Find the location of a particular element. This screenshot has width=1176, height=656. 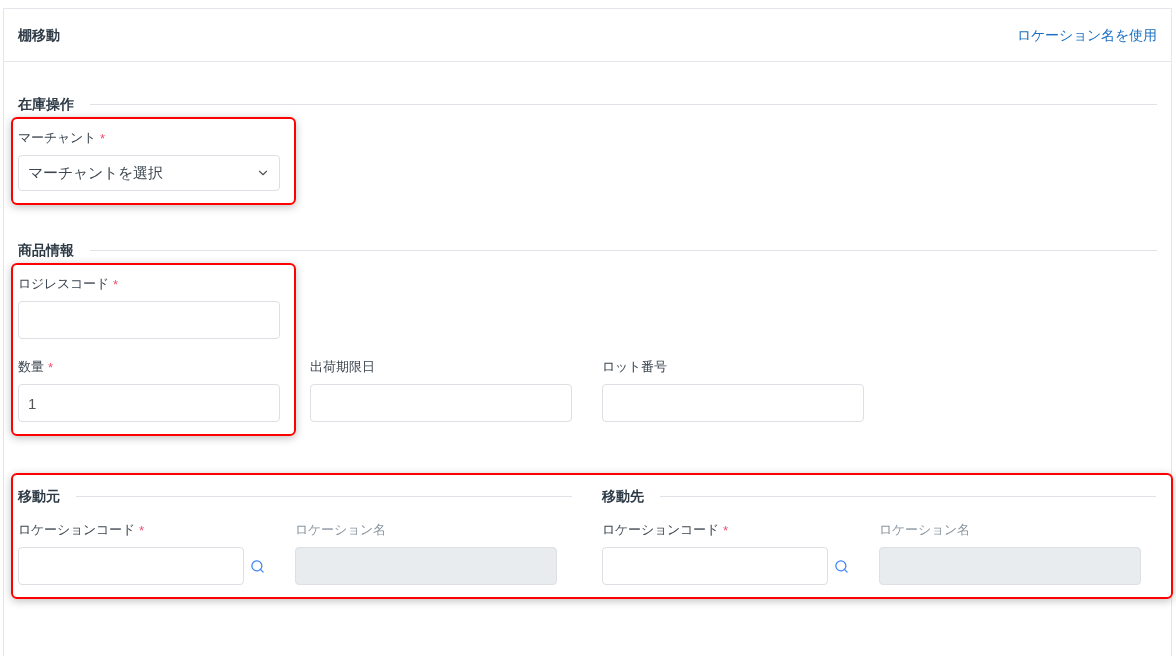

field-label: ロジレスコード is located at coordinates (63, 284).